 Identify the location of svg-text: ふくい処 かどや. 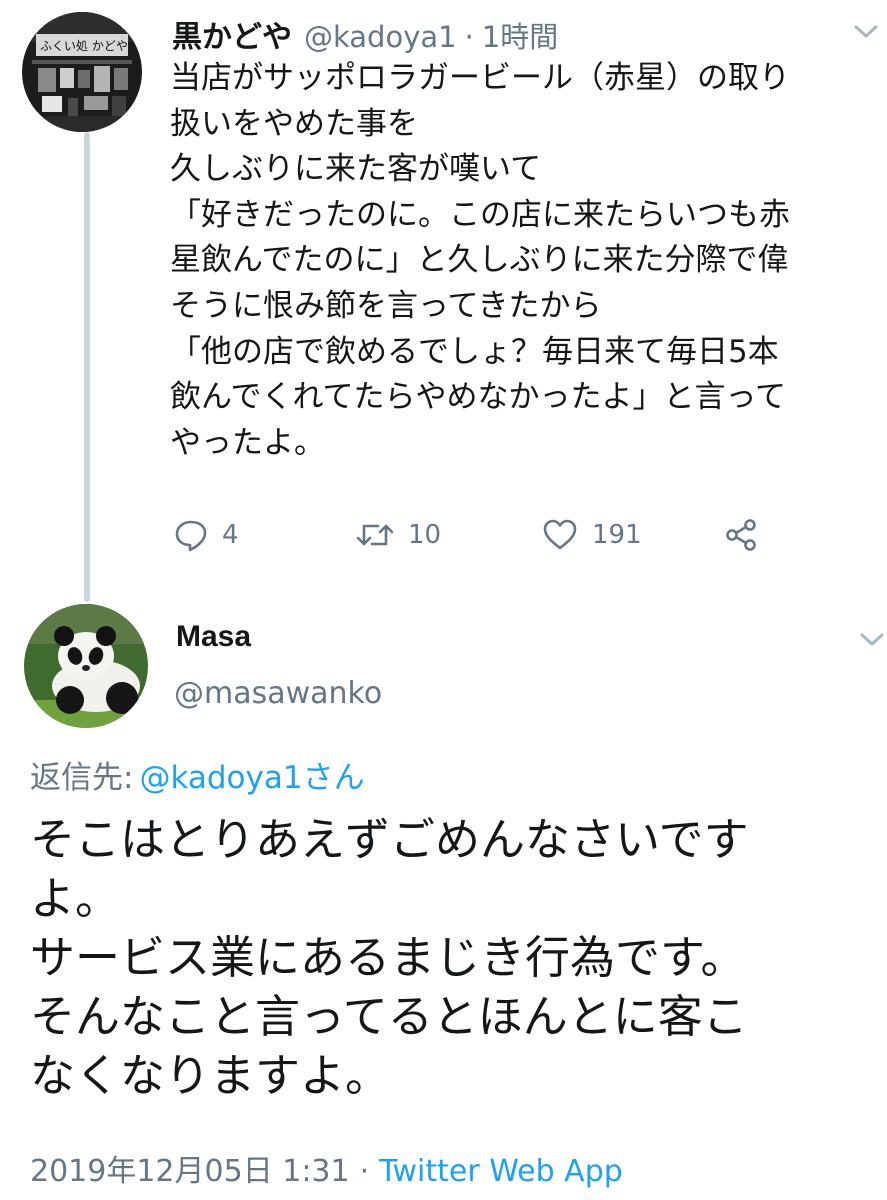
(84, 46).